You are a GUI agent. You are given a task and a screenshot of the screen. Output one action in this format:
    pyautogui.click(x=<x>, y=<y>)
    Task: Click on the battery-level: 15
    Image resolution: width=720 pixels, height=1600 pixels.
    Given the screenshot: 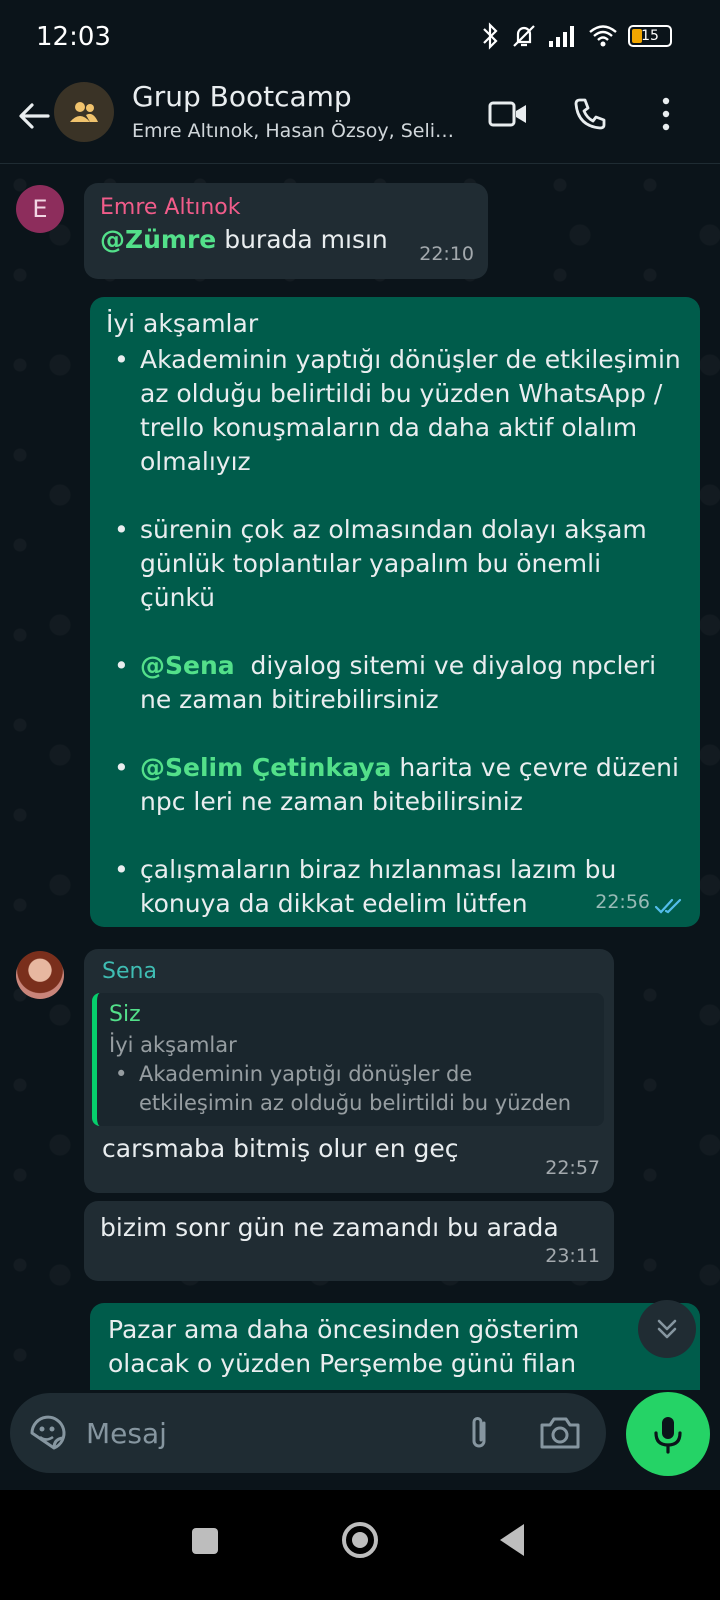 What is the action you would take?
    pyautogui.click(x=650, y=36)
    